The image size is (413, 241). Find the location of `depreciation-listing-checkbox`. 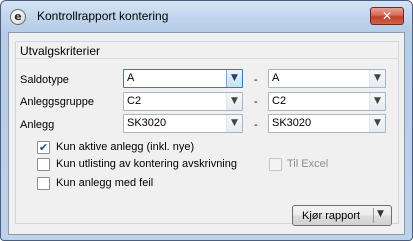

depreciation-listing-checkbox is located at coordinates (43, 164).